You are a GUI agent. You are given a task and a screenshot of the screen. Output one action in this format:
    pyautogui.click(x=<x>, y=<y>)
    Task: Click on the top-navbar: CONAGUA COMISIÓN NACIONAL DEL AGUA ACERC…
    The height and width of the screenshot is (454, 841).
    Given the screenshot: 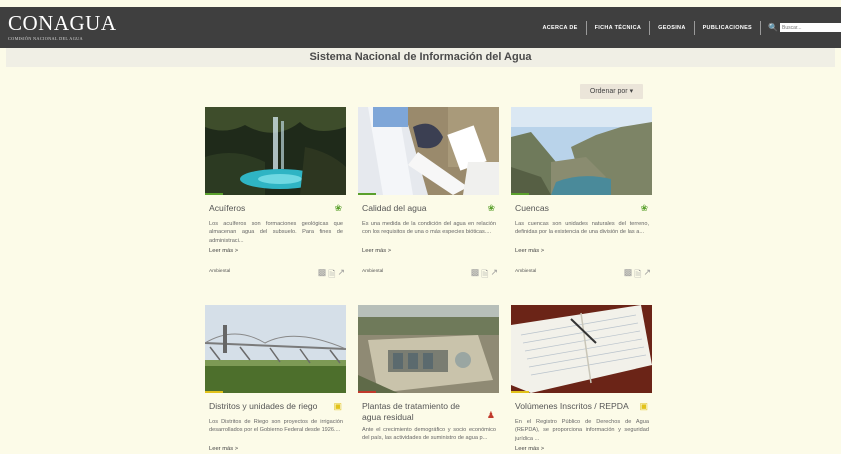 What is the action you would take?
    pyautogui.click(x=420, y=27)
    